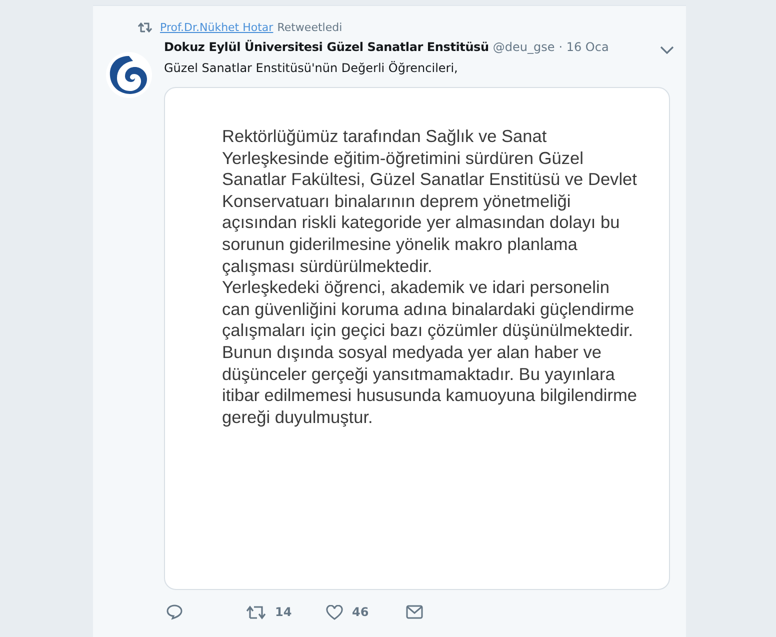 Image resolution: width=776 pixels, height=637 pixels. I want to click on caret-icon, so click(667, 50).